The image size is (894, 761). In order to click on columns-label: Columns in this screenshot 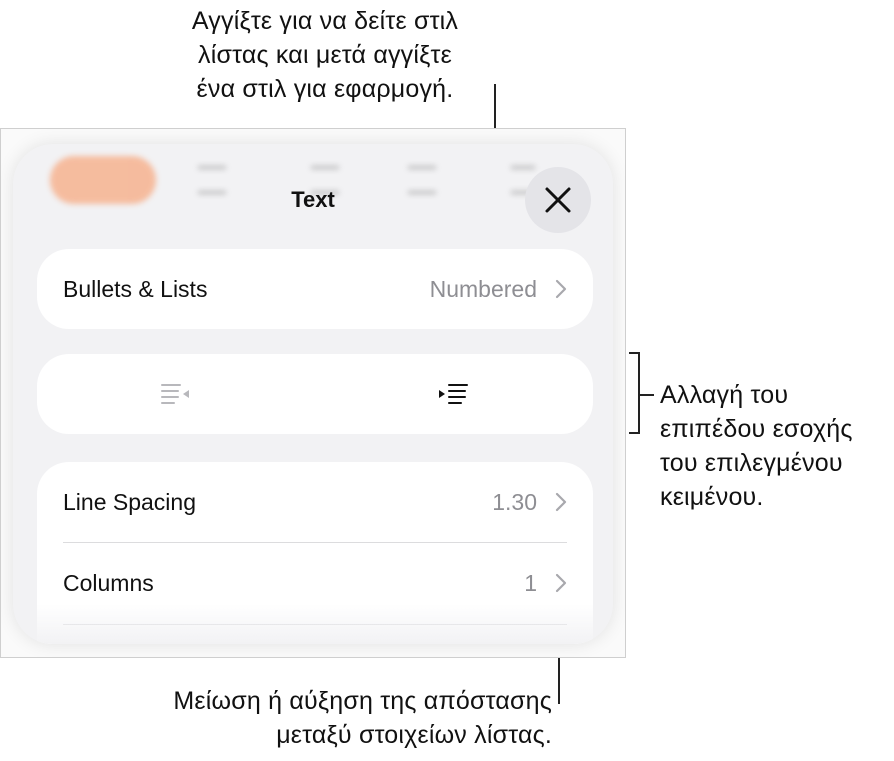, I will do `click(108, 582)`.